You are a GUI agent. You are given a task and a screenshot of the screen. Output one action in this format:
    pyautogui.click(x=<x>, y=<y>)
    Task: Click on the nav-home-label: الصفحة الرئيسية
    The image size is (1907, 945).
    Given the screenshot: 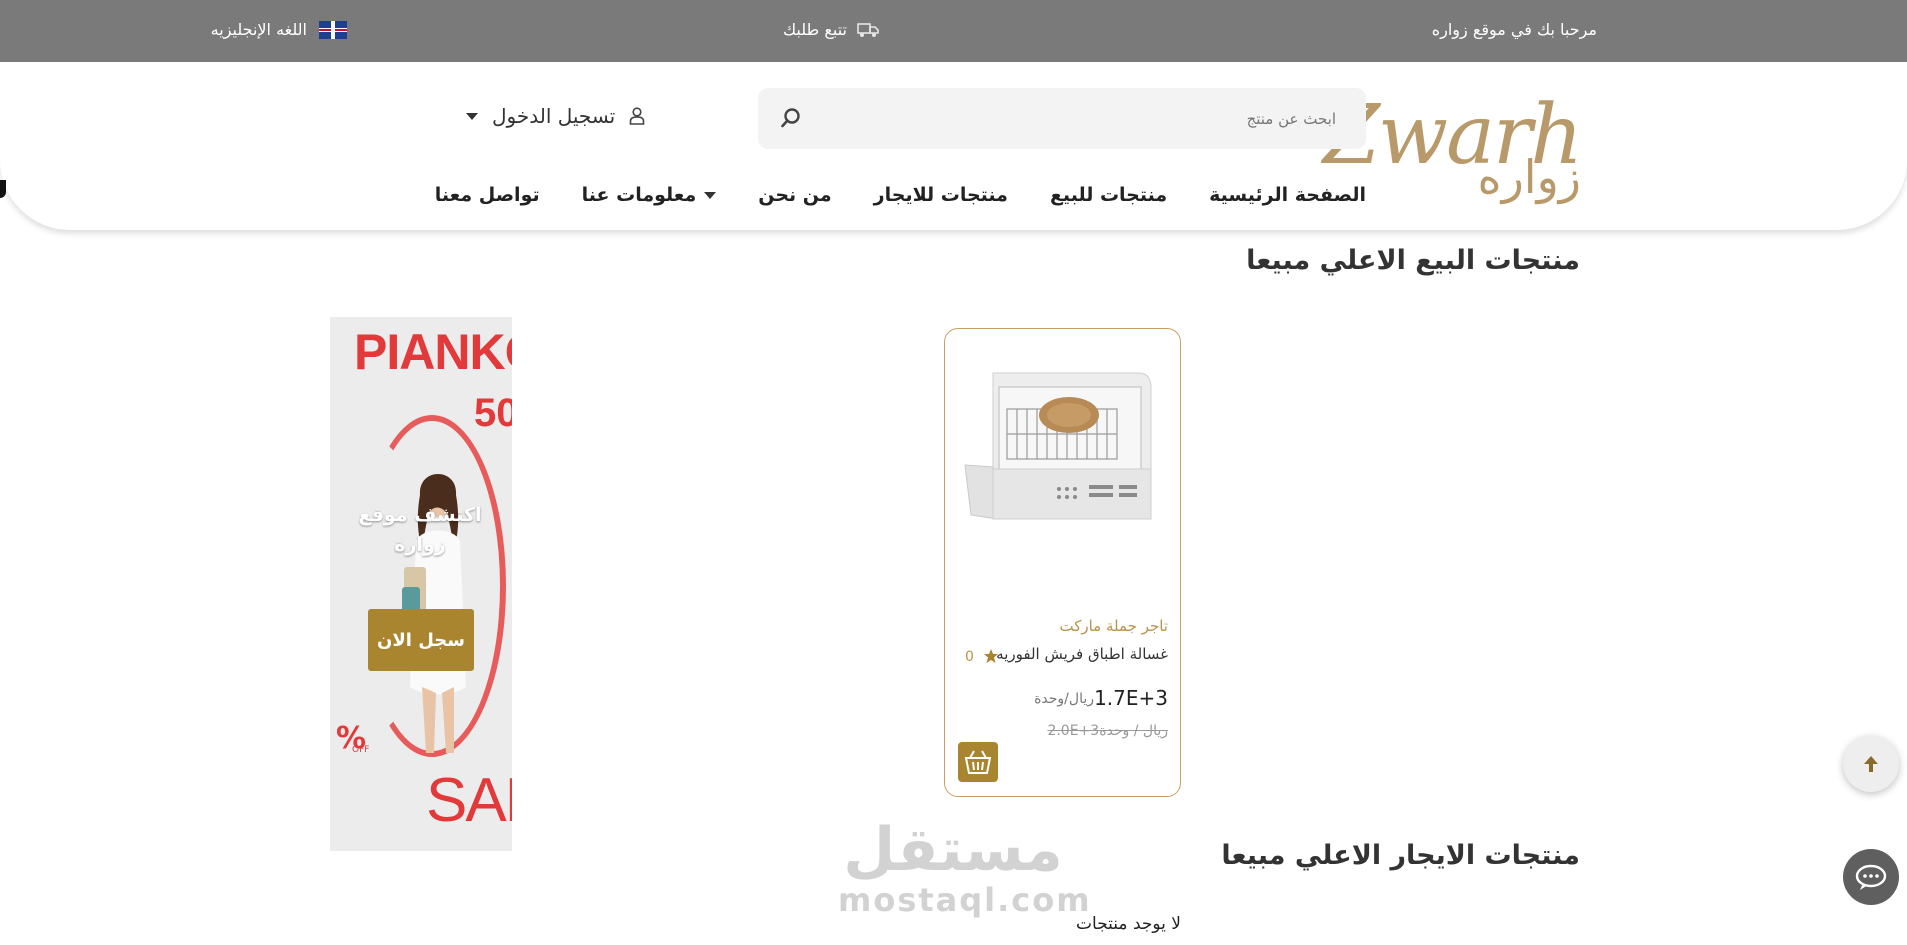 What is the action you would take?
    pyautogui.click(x=1287, y=195)
    